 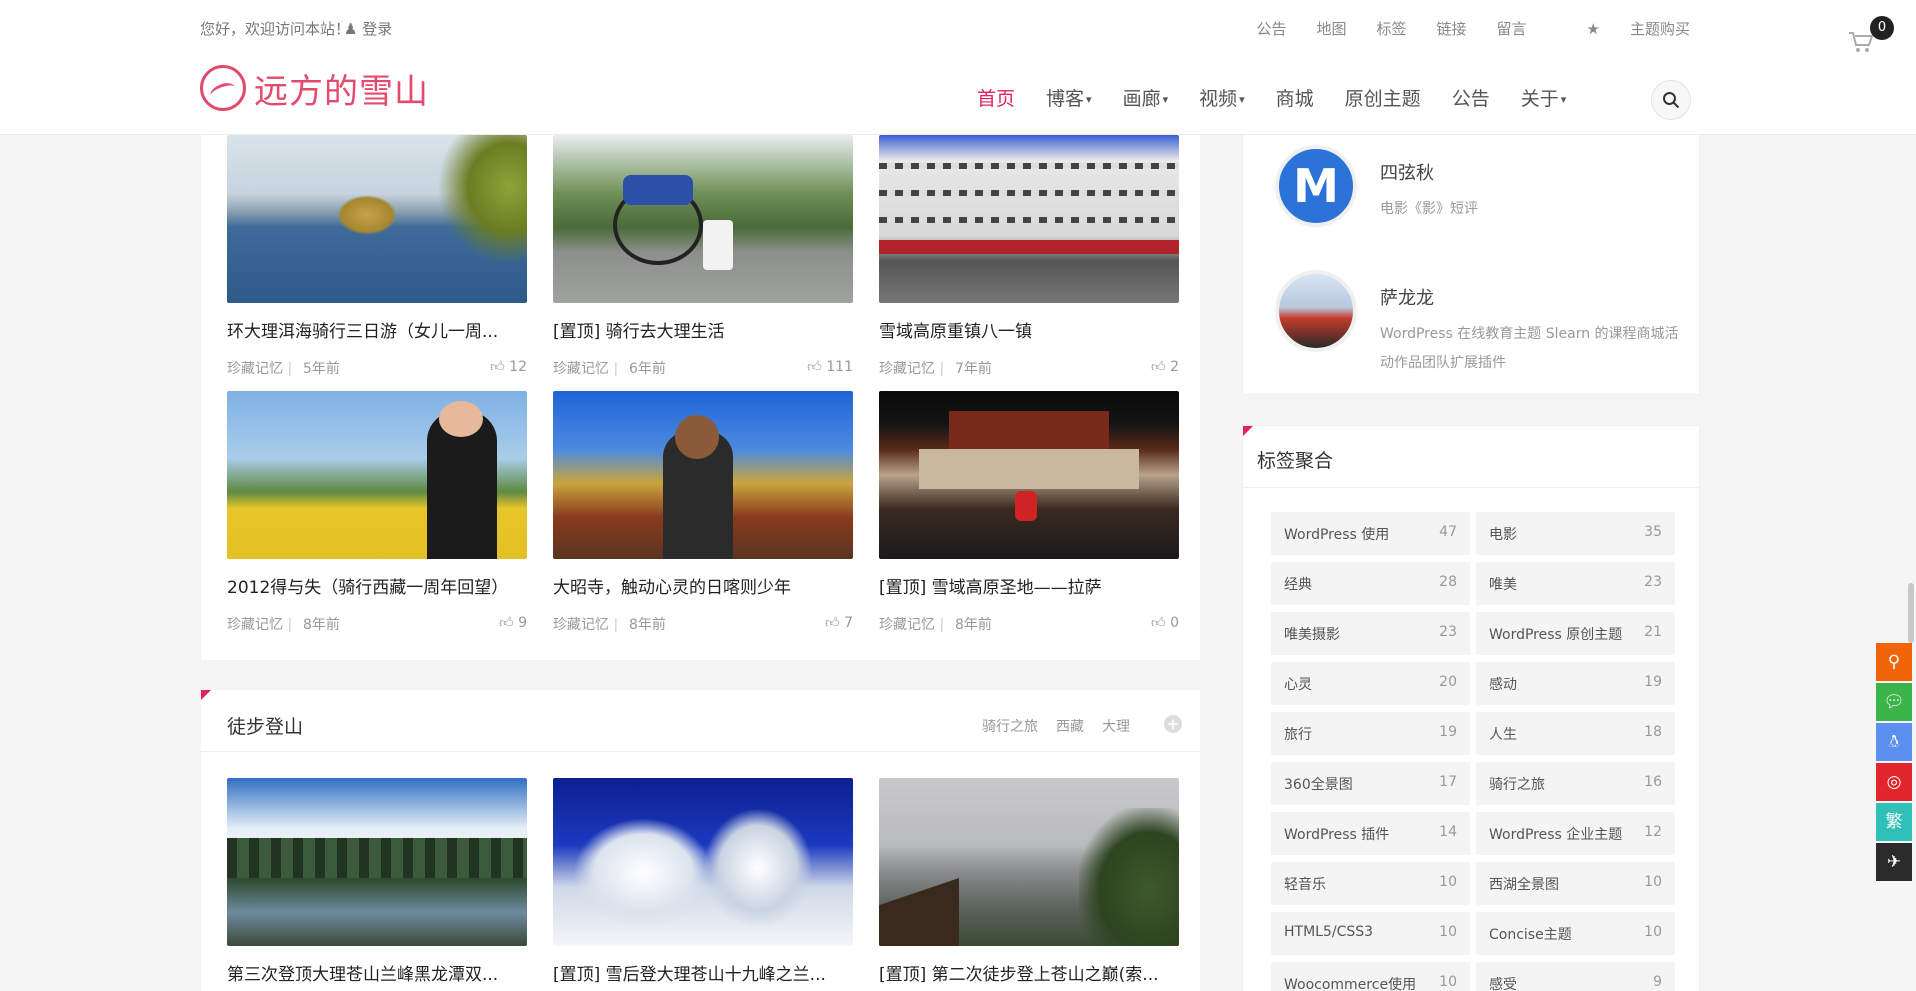 I want to click on tag-item: WordPress 插件 14, so click(x=1370, y=833).